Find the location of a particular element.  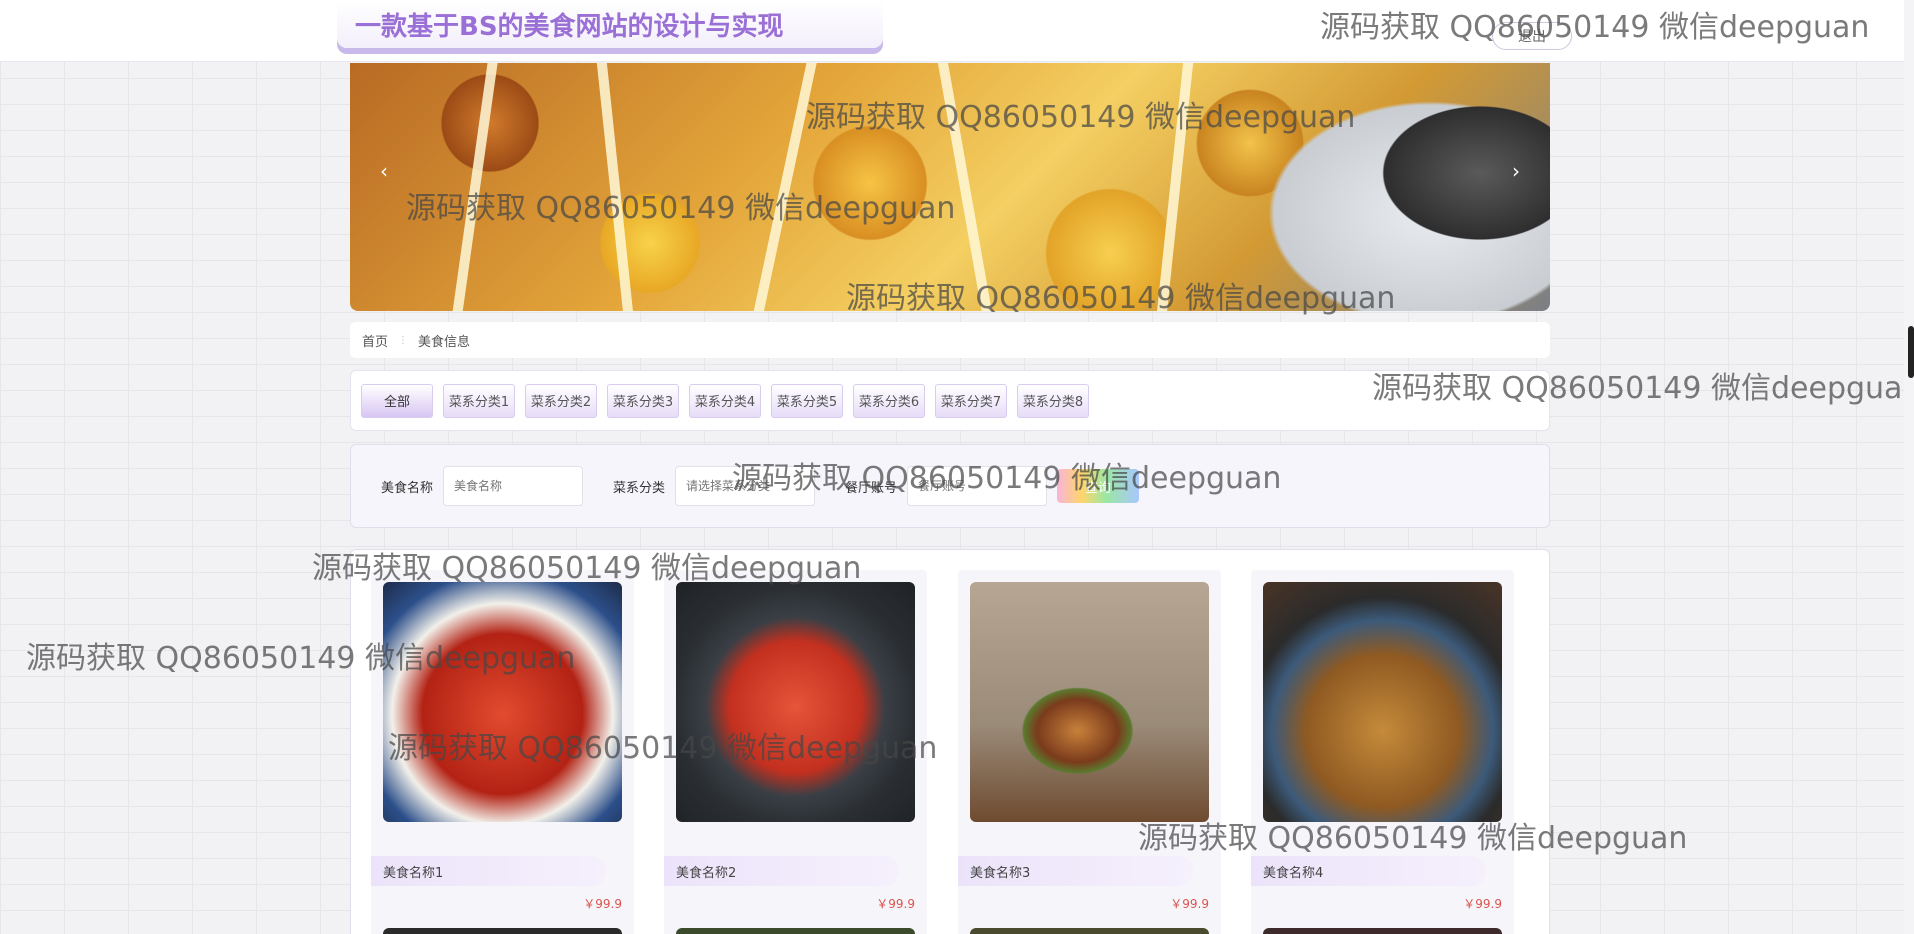

restaurant-input is located at coordinates (977, 486).